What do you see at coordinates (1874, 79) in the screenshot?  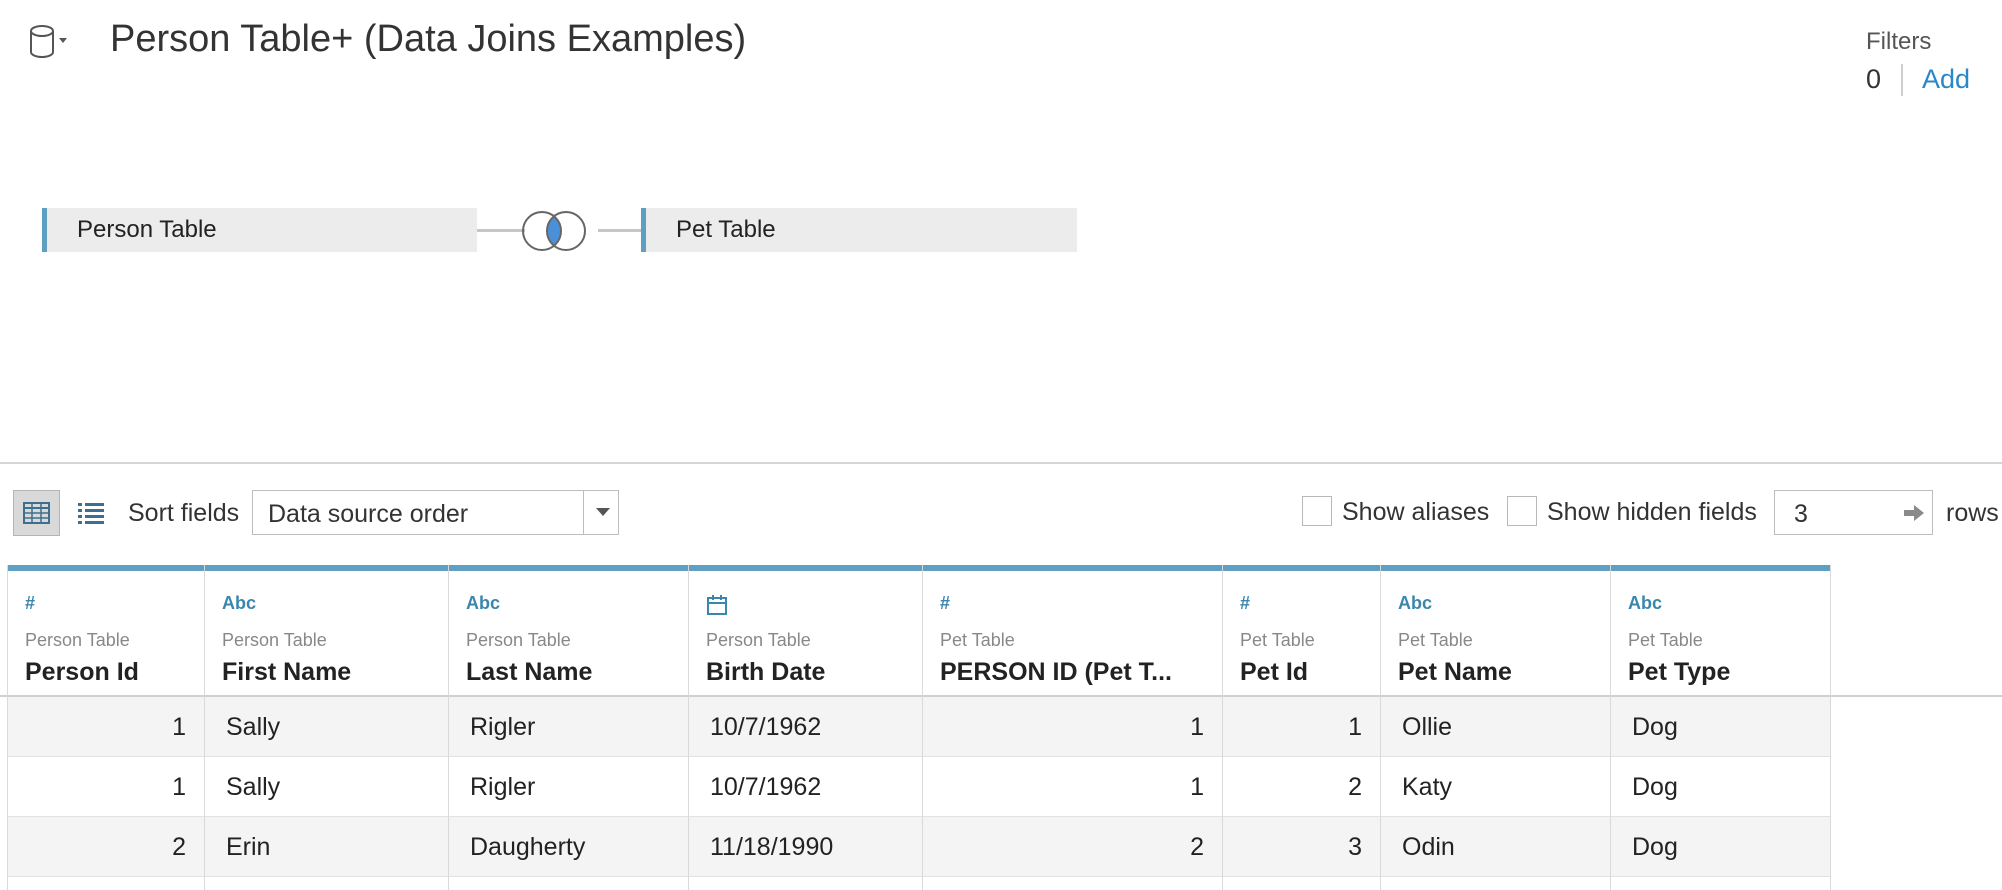 I see `filters-count: 0` at bounding box center [1874, 79].